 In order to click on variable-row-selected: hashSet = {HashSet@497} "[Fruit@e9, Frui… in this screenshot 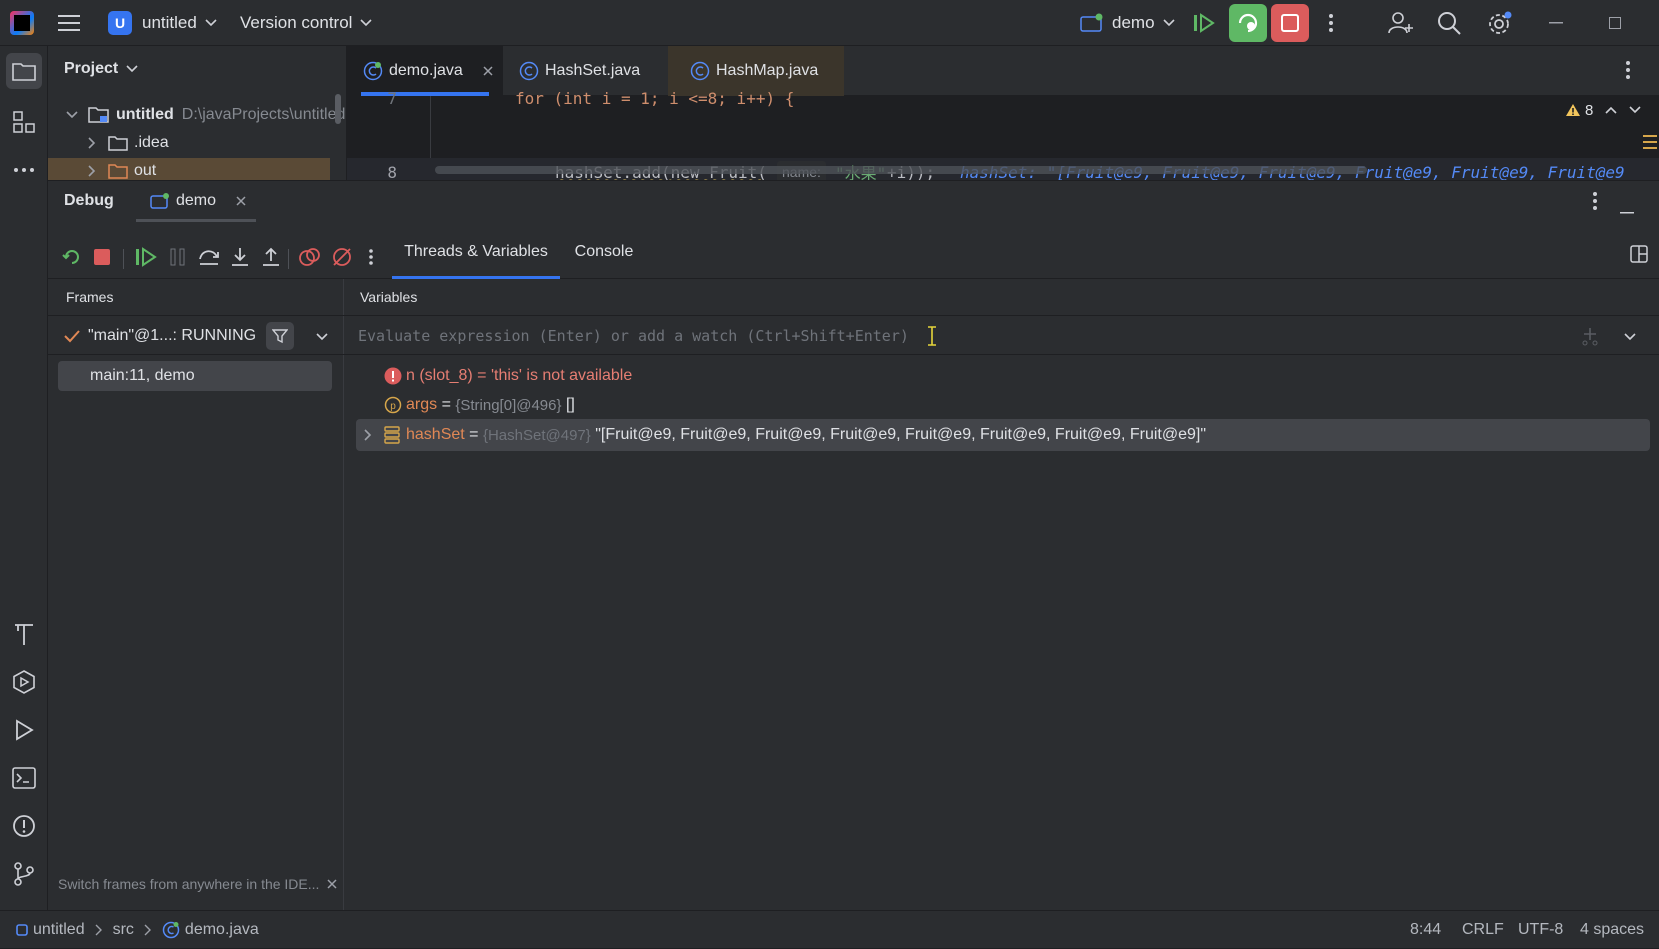, I will do `click(1003, 435)`.